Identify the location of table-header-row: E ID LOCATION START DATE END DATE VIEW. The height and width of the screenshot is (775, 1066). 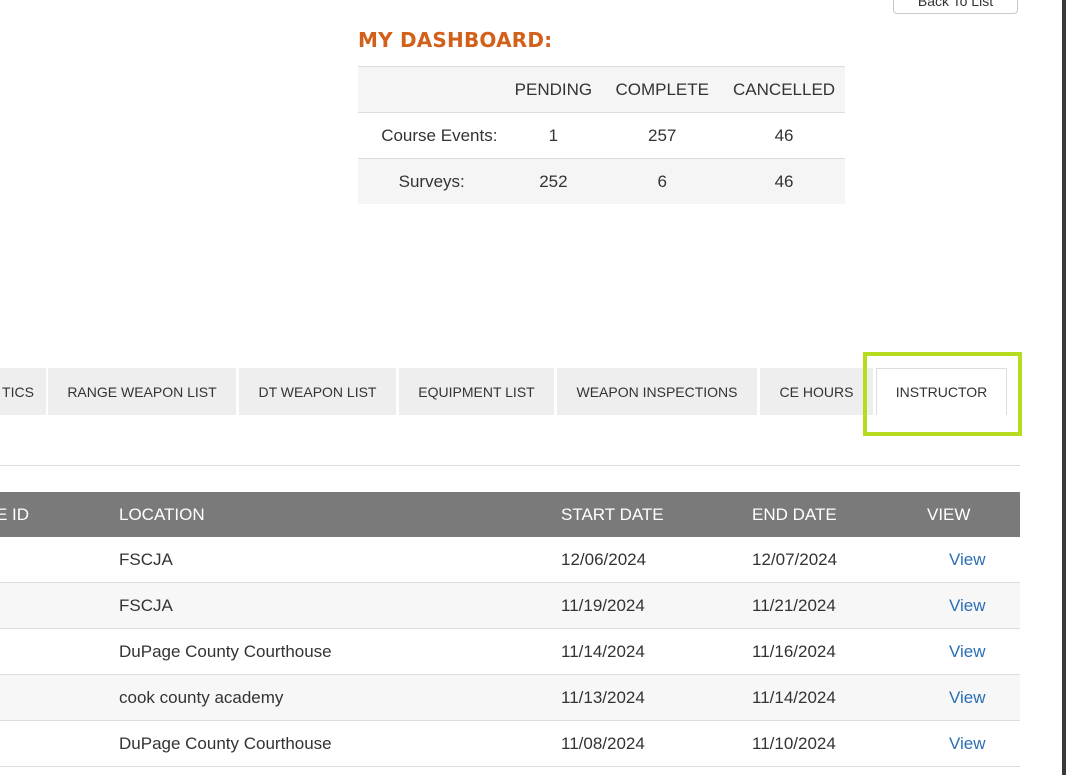
(510, 514).